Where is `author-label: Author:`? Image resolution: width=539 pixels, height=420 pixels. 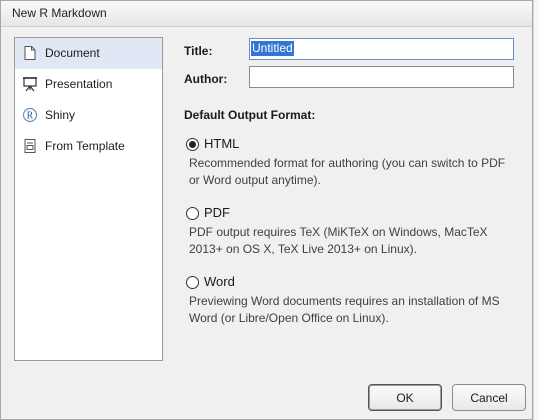 author-label: Author: is located at coordinates (206, 79).